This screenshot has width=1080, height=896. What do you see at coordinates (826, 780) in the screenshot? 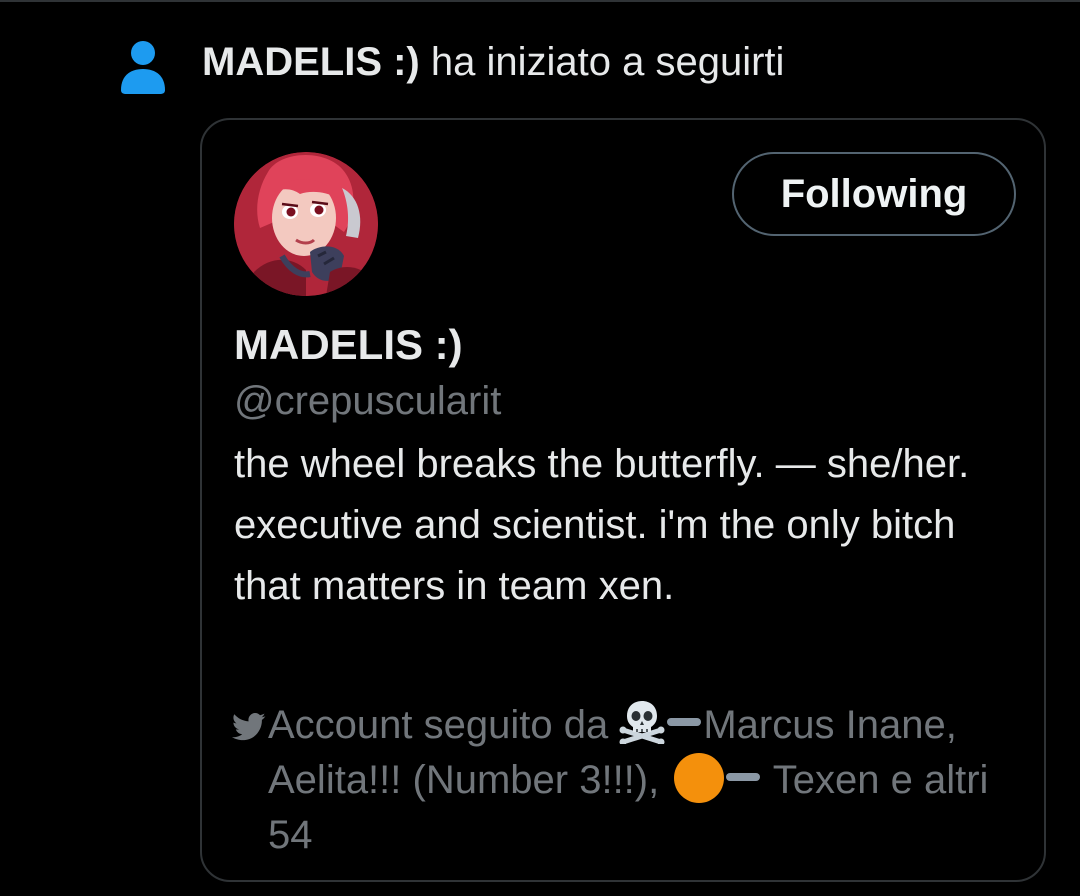
I see `follower-name-3: Texen` at bounding box center [826, 780].